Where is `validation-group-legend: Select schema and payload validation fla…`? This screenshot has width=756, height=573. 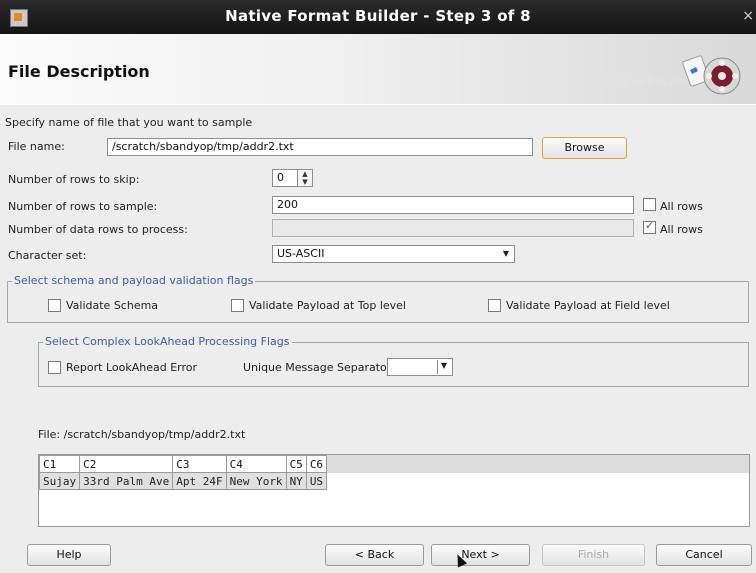
validation-group-legend: Select schema and payload validation fla… is located at coordinates (134, 280).